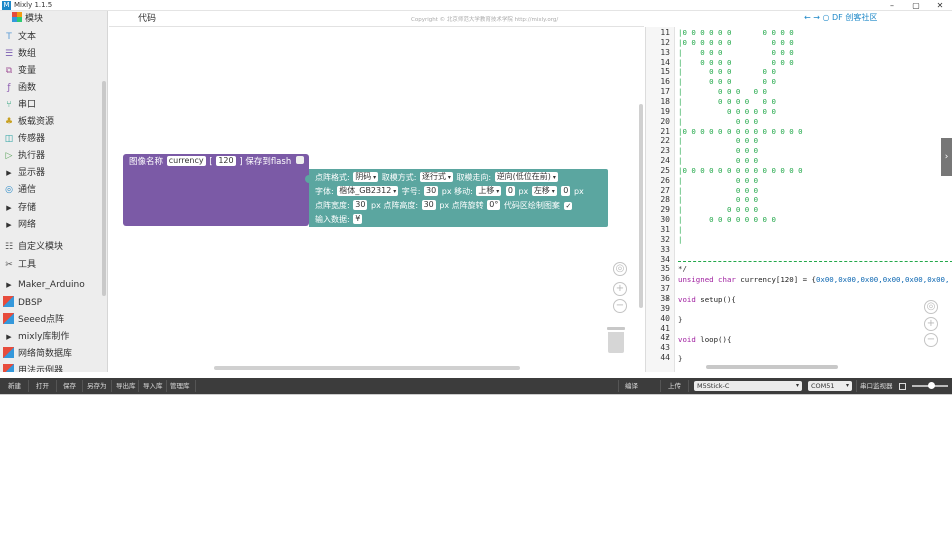  What do you see at coordinates (186, 161) in the screenshot?
I see `image-name-field: currency` at bounding box center [186, 161].